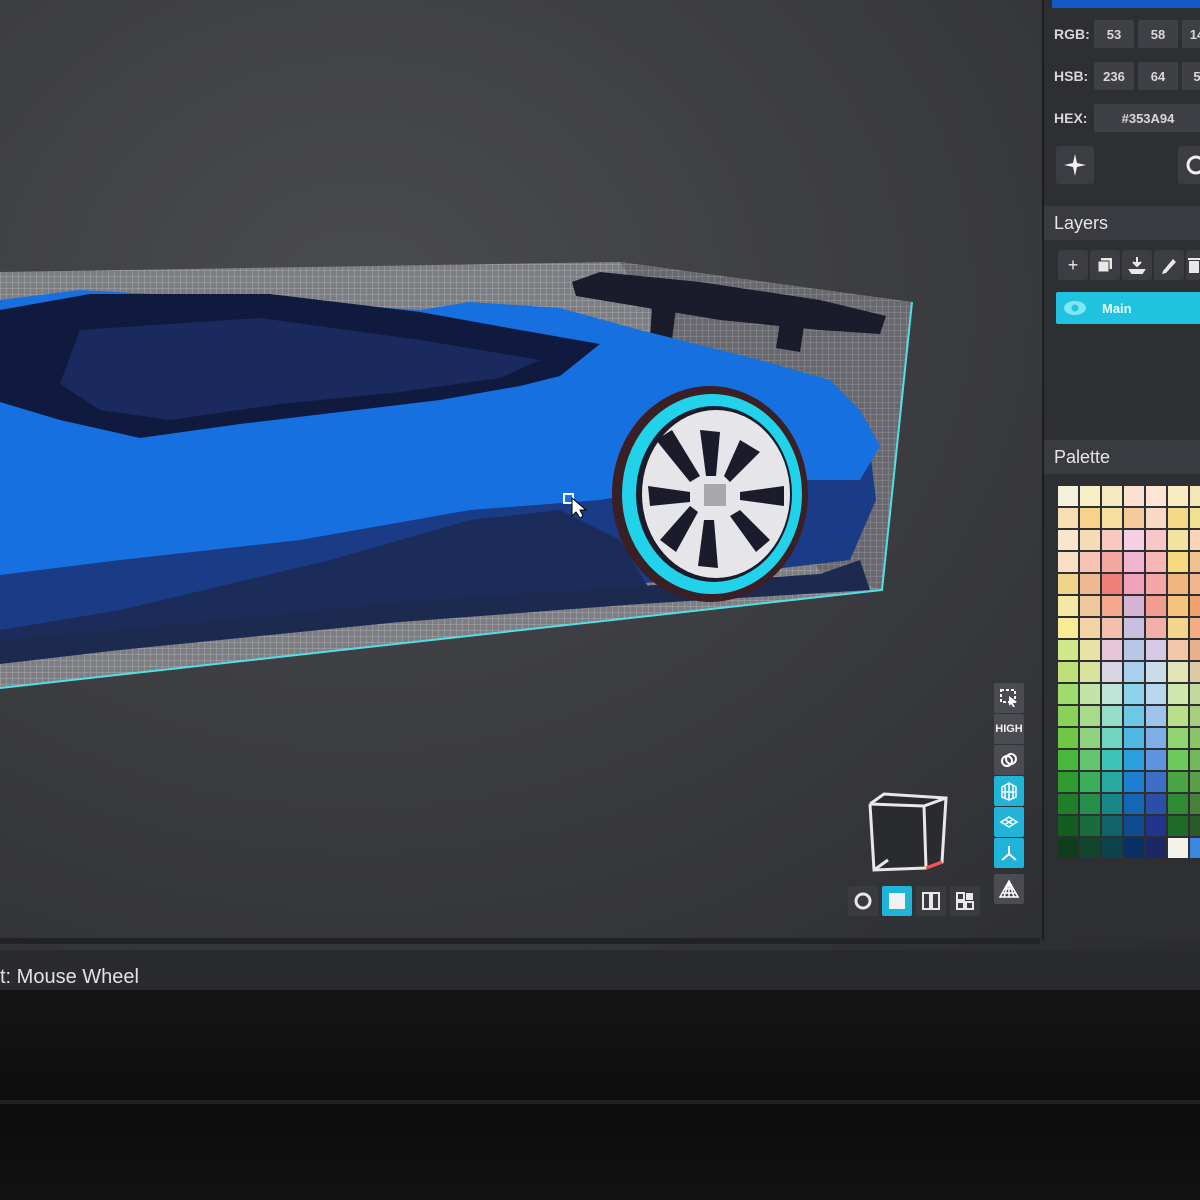 The width and height of the screenshot is (1200, 1200). Describe the element at coordinates (1114, 34) in the screenshot. I see `rgb-r-field: 53` at that location.